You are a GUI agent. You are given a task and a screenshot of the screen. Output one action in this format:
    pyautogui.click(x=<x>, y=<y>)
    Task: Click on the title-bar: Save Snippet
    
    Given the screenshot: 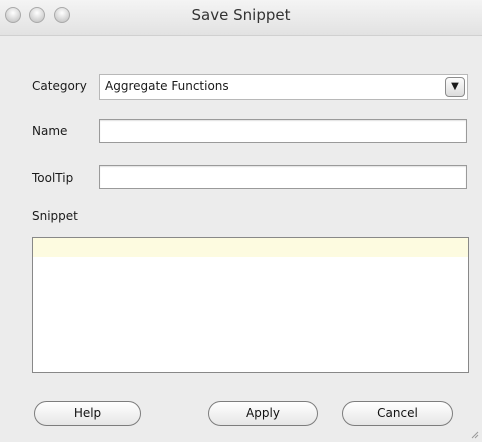 What is the action you would take?
    pyautogui.click(x=241, y=18)
    